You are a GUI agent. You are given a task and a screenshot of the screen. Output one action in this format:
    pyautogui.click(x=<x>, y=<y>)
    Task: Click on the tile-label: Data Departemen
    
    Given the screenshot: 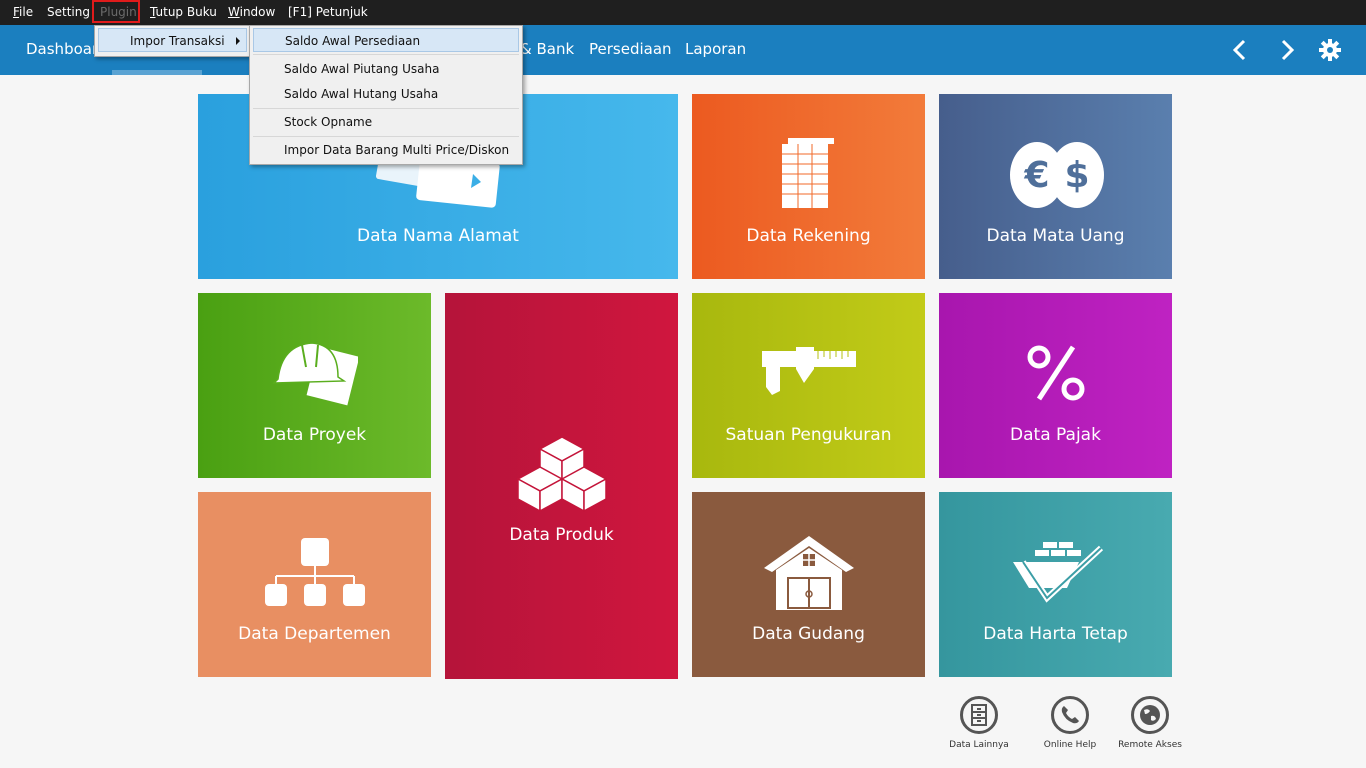 What is the action you would take?
    pyautogui.click(x=314, y=634)
    